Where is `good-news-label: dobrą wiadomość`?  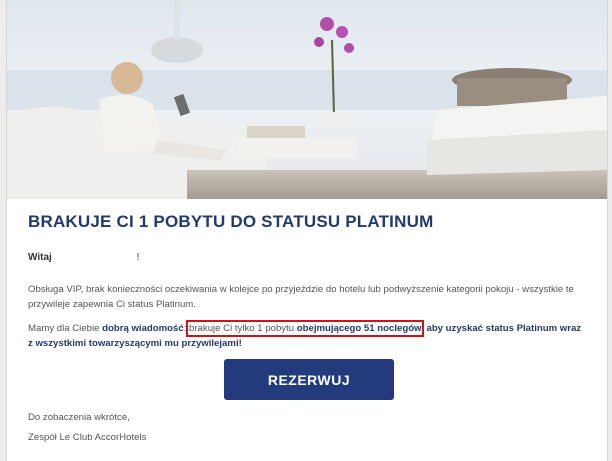 good-news-label: dobrą wiadomość is located at coordinates (143, 328).